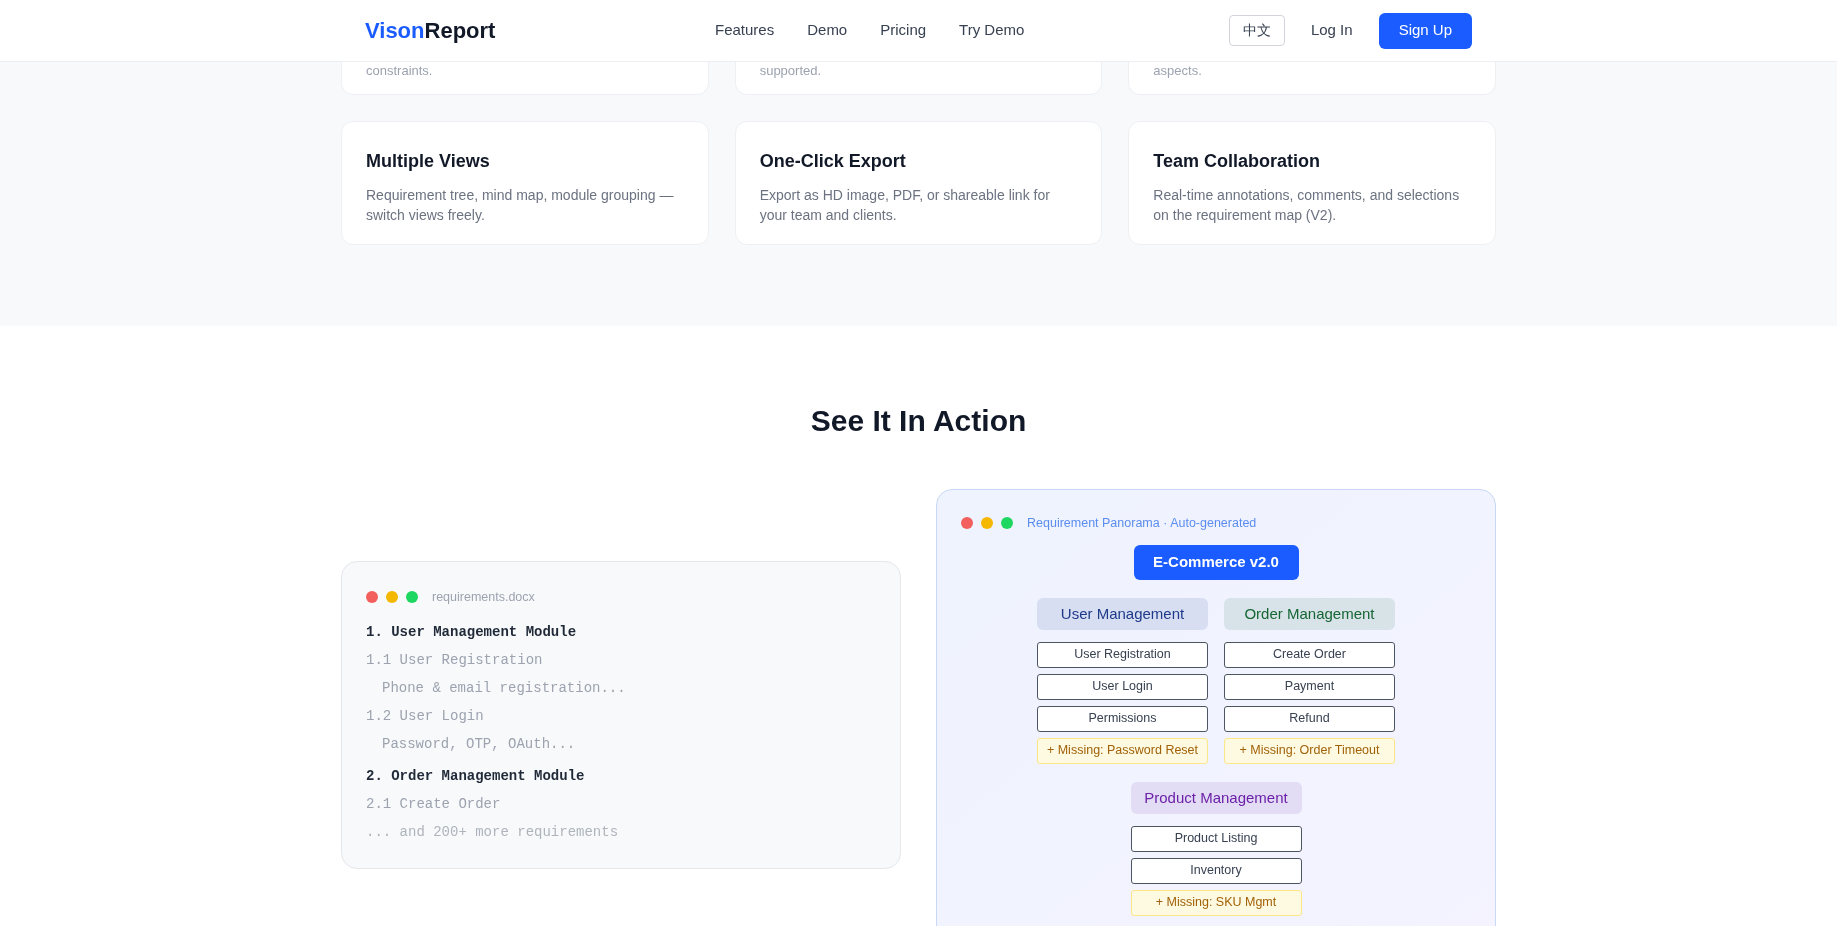 Image resolution: width=1837 pixels, height=926 pixels. What do you see at coordinates (1122, 686) in the screenshot?
I see `requirement-node: User Login` at bounding box center [1122, 686].